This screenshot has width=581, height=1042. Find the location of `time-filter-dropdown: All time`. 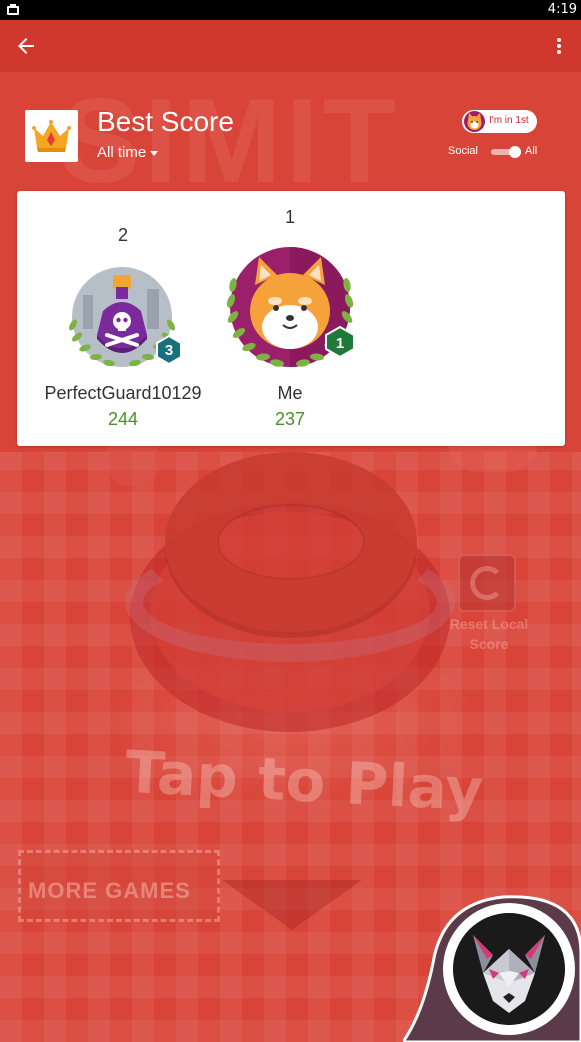

time-filter-dropdown: All time is located at coordinates (128, 152).